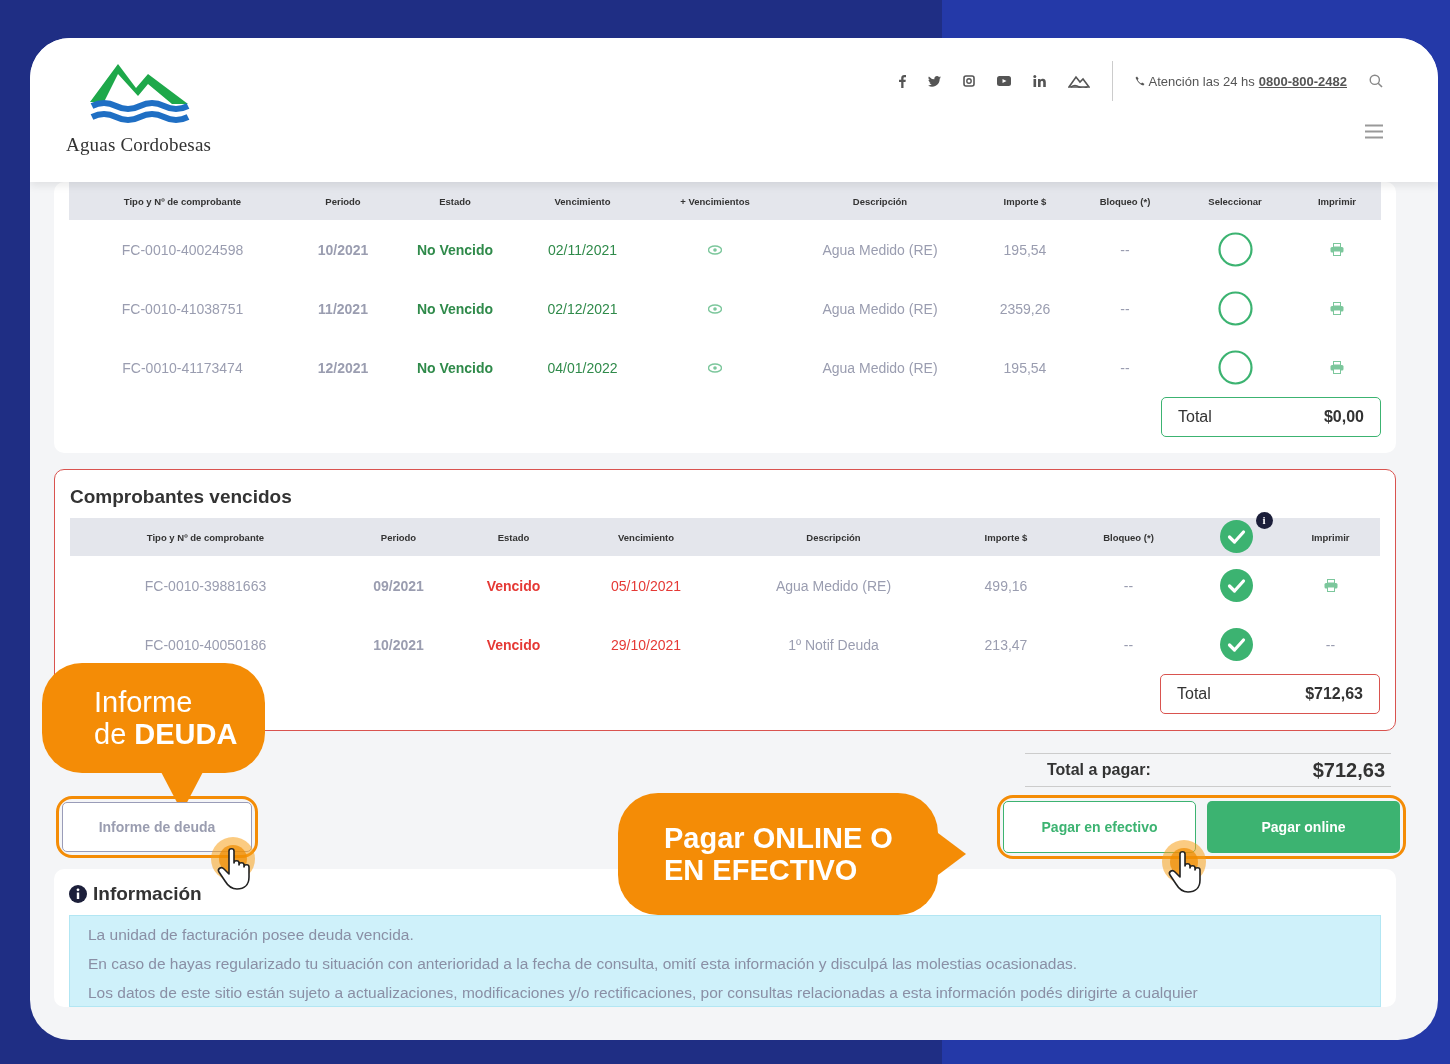  I want to click on table-cell: 499,16, so click(1006, 585).